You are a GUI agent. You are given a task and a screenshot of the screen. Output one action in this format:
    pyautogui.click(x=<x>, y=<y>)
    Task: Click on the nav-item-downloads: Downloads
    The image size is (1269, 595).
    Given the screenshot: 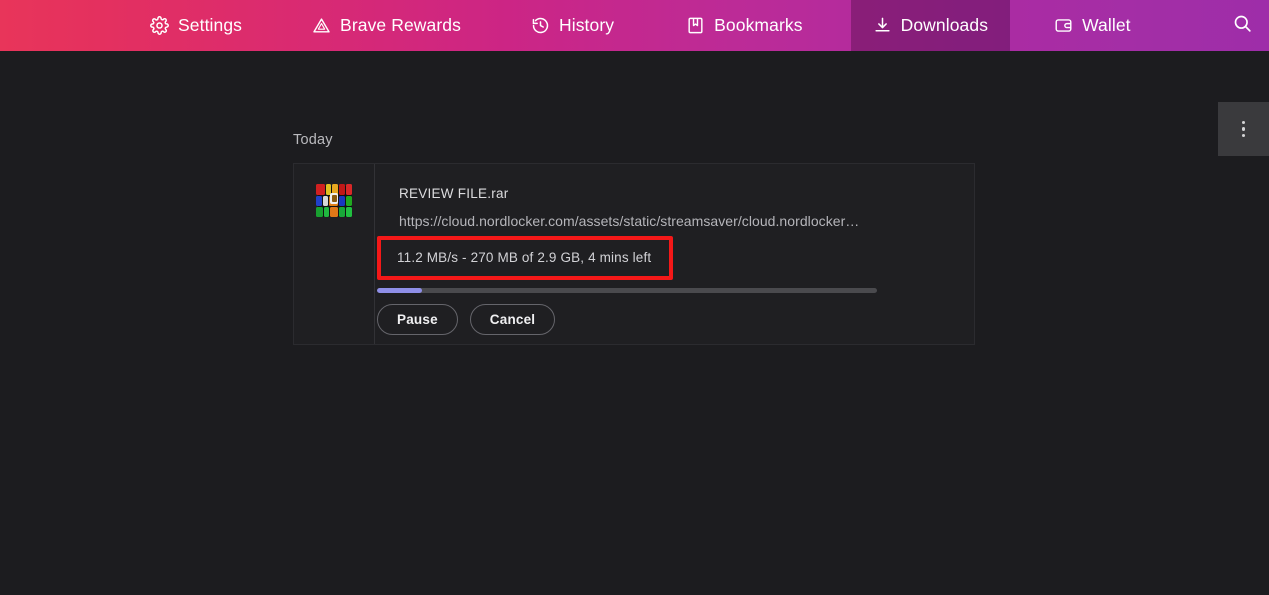 What is the action you would take?
    pyautogui.click(x=930, y=25)
    